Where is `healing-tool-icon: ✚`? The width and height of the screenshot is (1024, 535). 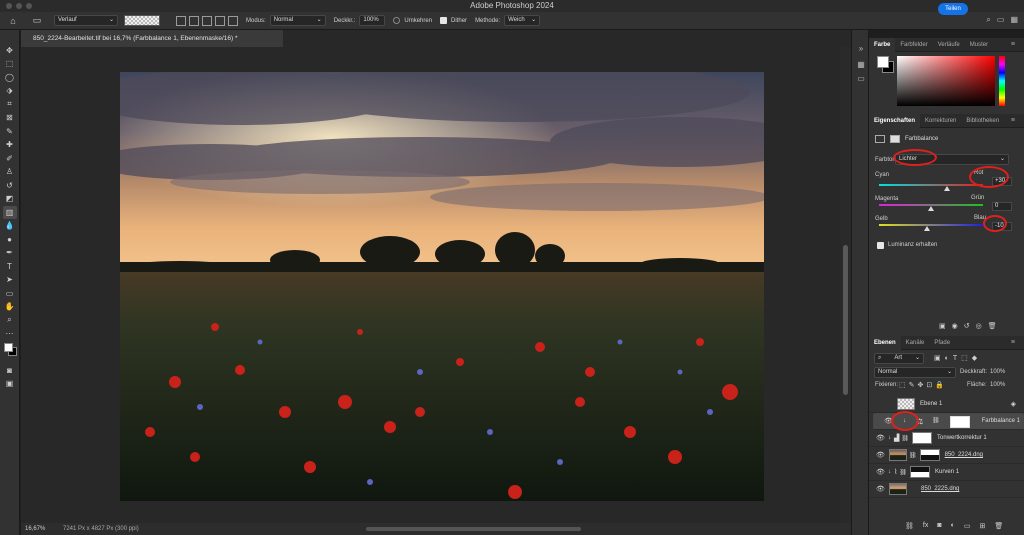 healing-tool-icon: ✚ is located at coordinates (10, 145).